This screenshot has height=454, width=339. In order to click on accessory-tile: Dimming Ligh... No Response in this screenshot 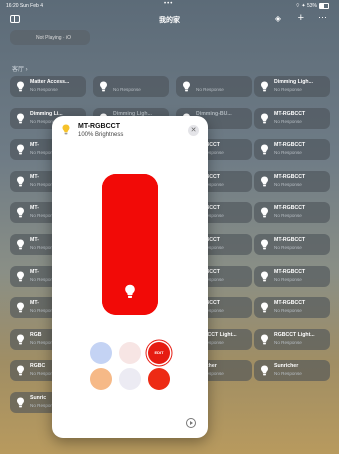, I will do `click(292, 86)`.